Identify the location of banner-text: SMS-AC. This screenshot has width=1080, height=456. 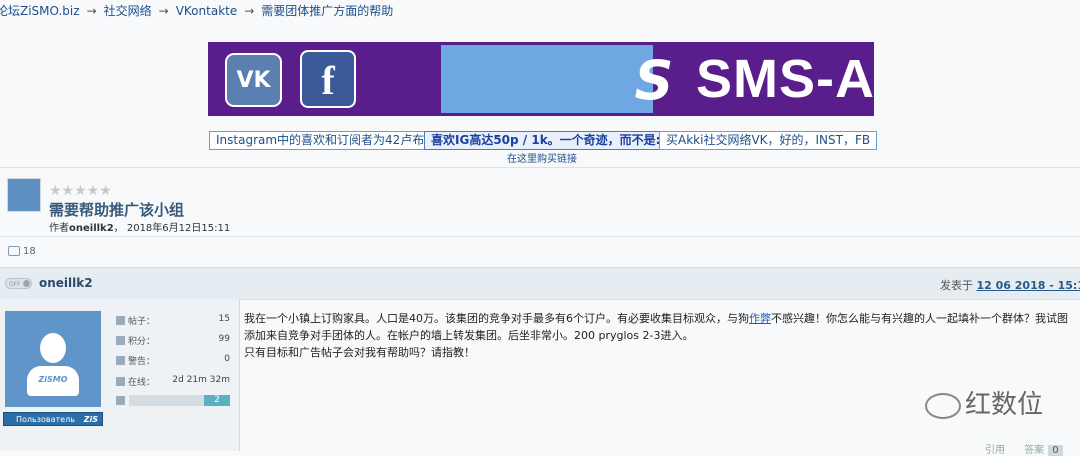
(785, 79).